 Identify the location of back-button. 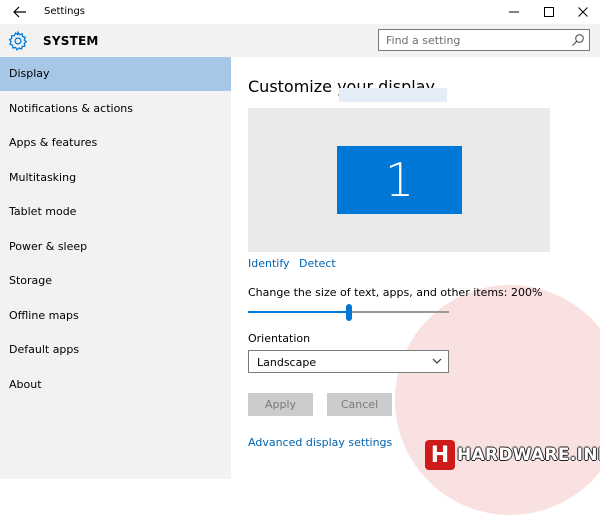
(20, 12).